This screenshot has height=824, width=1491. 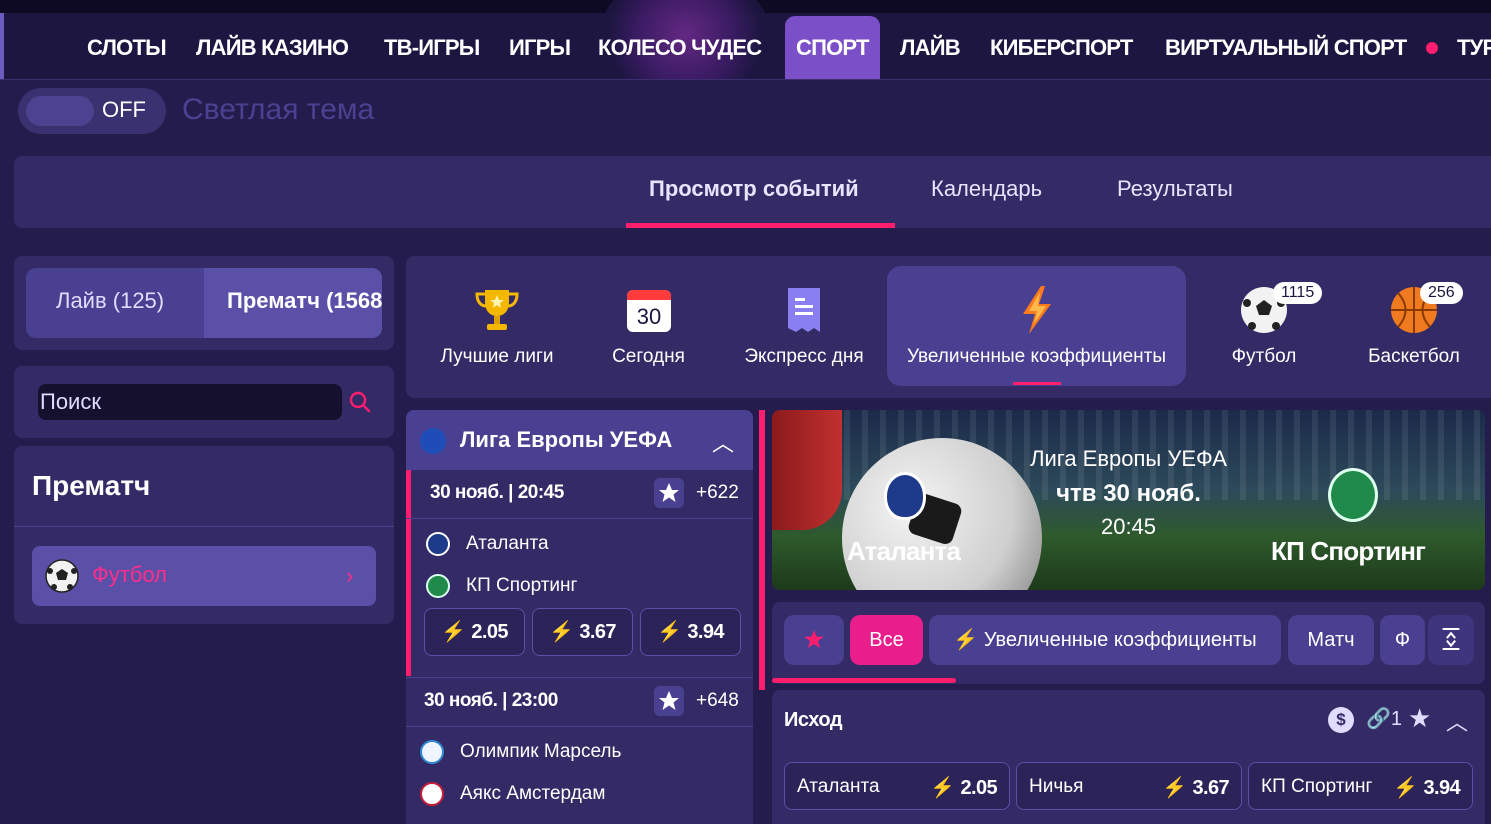 What do you see at coordinates (762, 550) in the screenshot?
I see `scroll-indicator` at bounding box center [762, 550].